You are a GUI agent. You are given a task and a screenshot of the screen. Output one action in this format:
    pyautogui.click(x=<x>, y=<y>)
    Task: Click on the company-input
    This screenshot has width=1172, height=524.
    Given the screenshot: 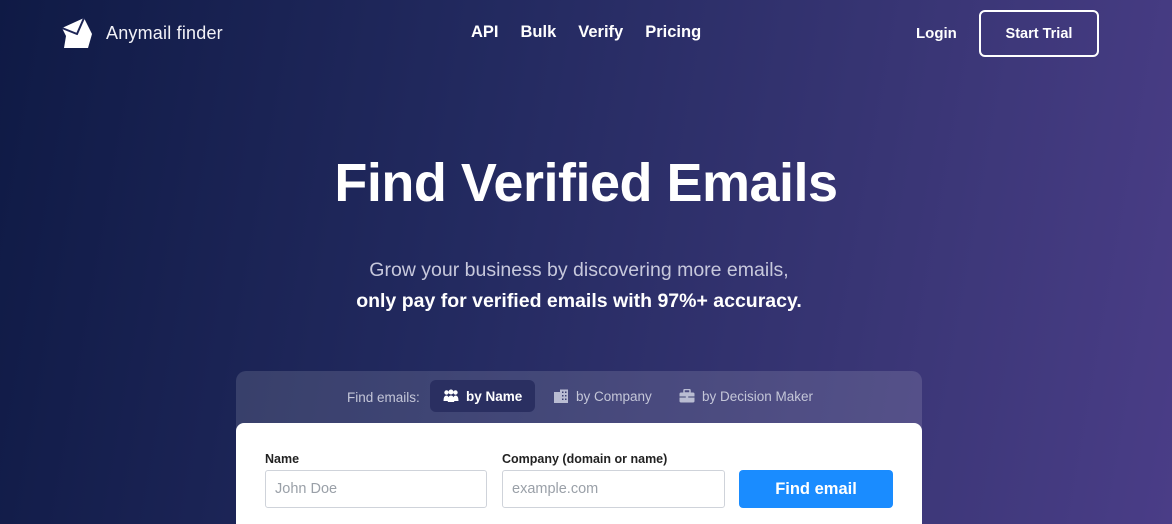 What is the action you would take?
    pyautogui.click(x=613, y=489)
    